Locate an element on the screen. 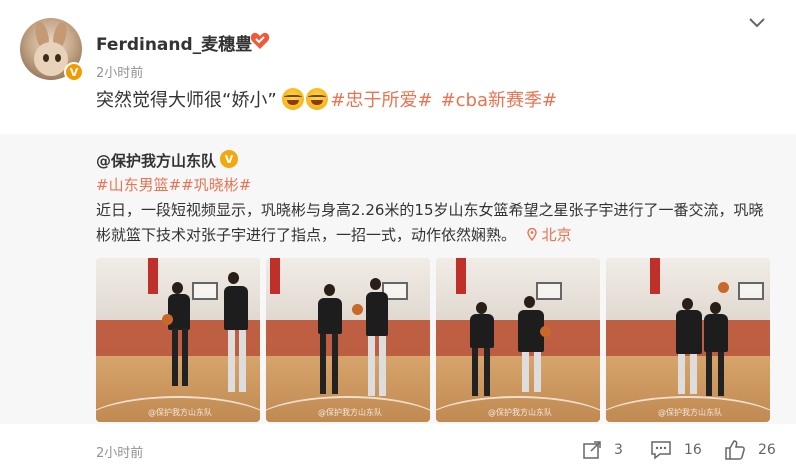 The height and width of the screenshot is (472, 796). location-pin-icon is located at coordinates (532, 234).